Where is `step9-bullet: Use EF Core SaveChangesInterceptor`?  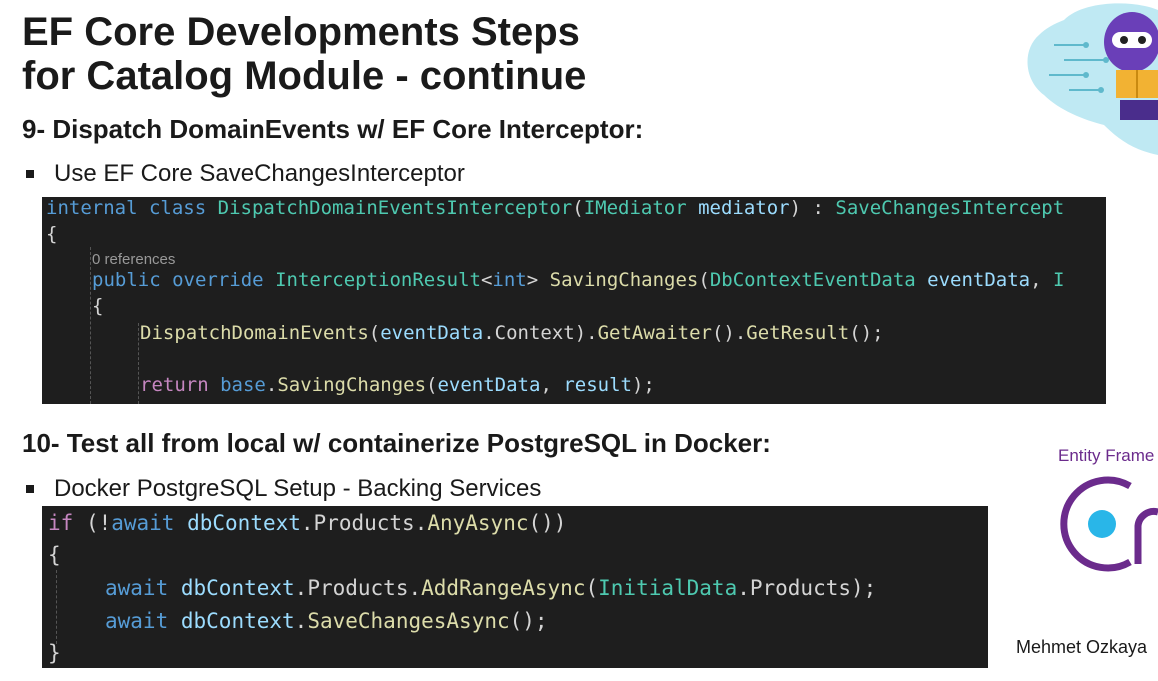
step9-bullet: Use EF Core SaveChangesInterceptor is located at coordinates (243, 174).